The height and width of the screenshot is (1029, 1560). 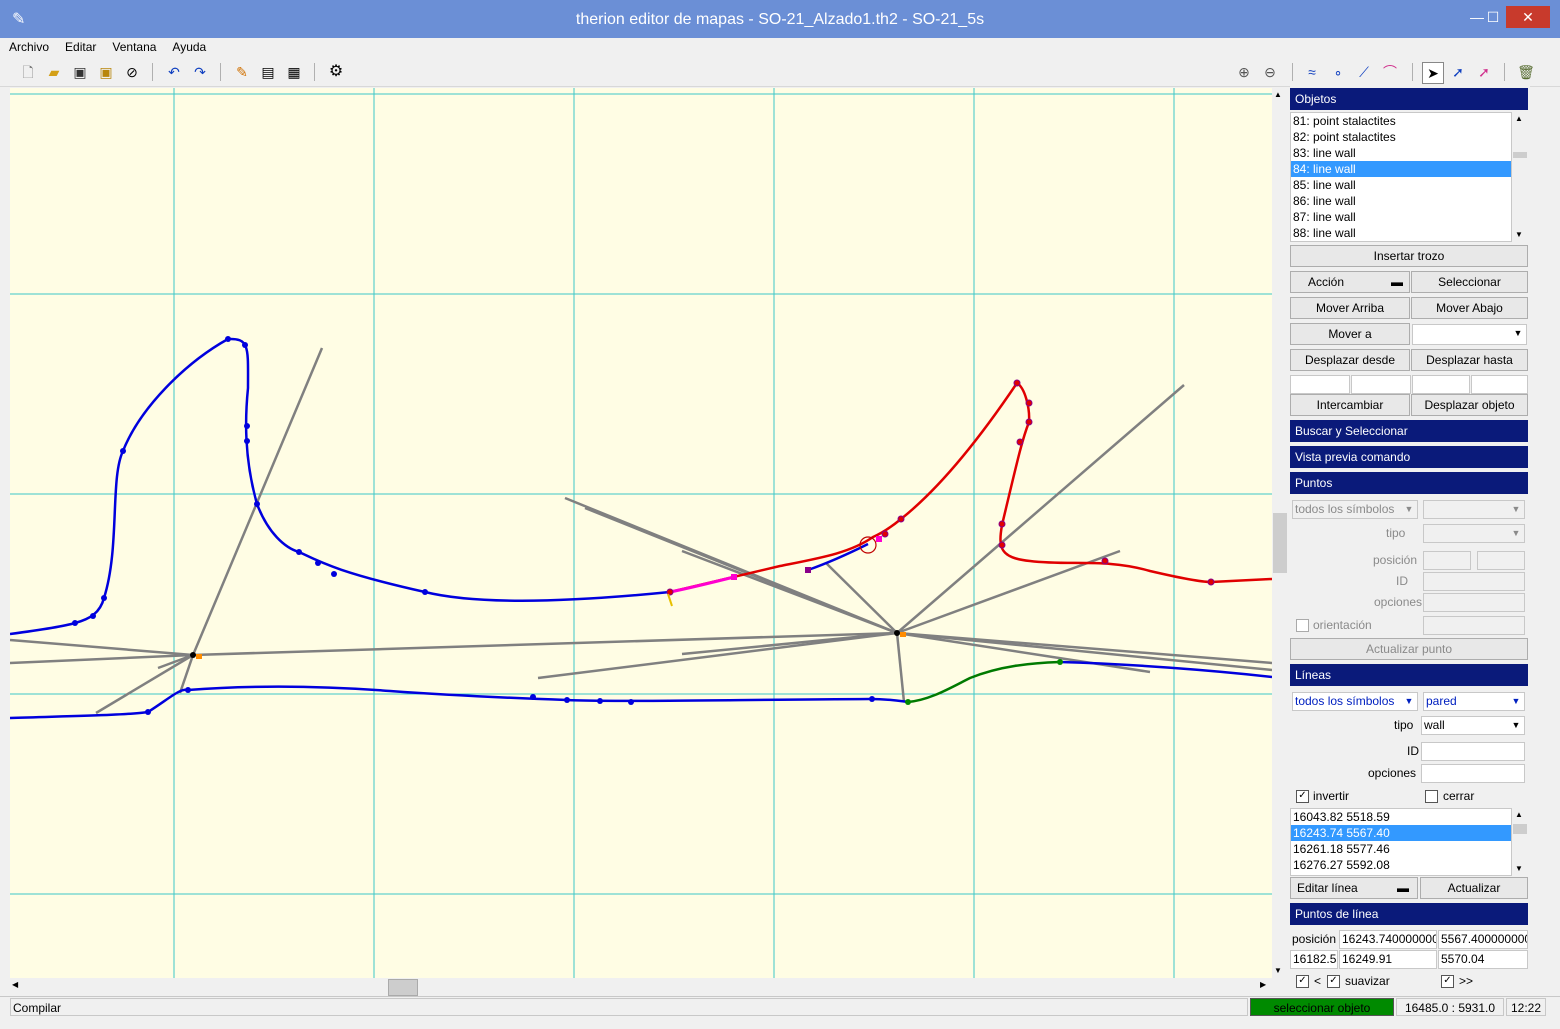 What do you see at coordinates (459, 702) in the screenshot?
I see `wall-line-lower` at bounding box center [459, 702].